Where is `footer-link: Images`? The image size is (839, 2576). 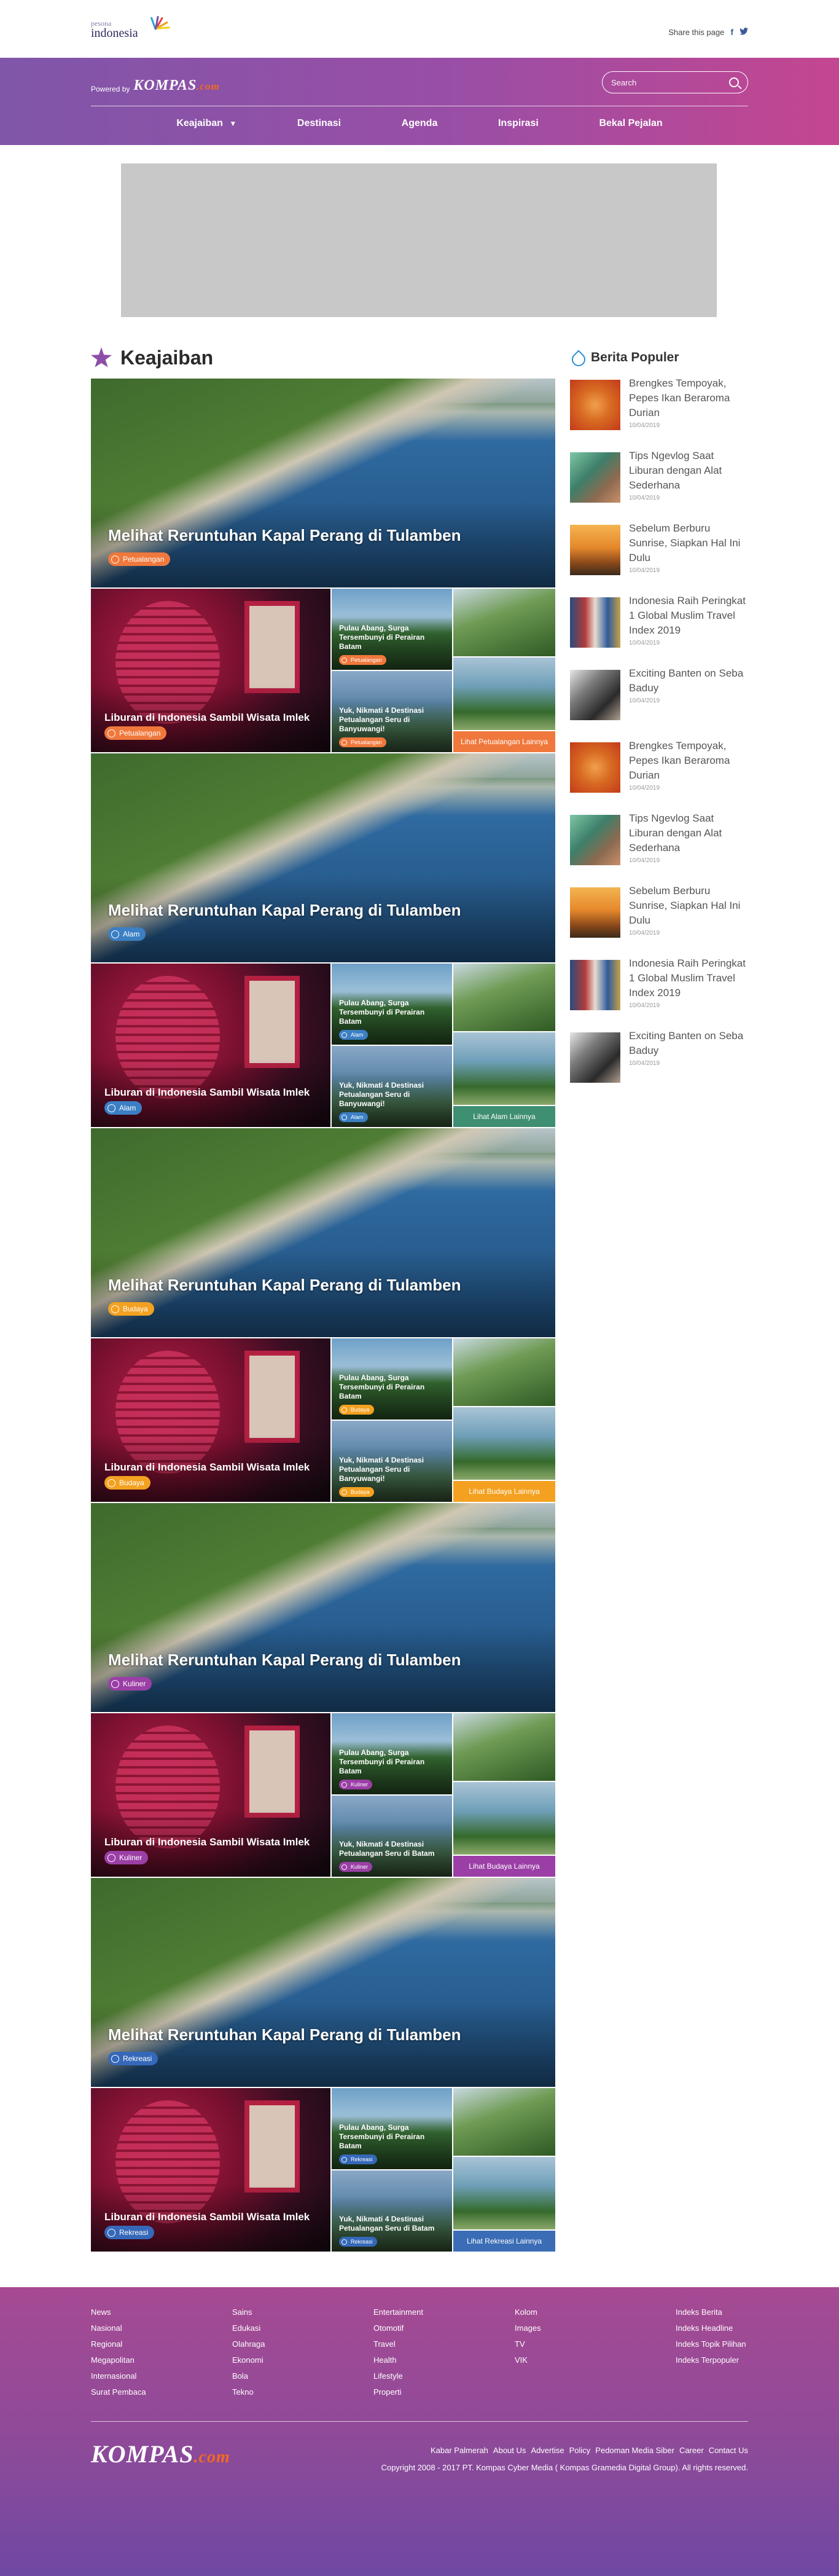 footer-link: Images is located at coordinates (528, 2328).